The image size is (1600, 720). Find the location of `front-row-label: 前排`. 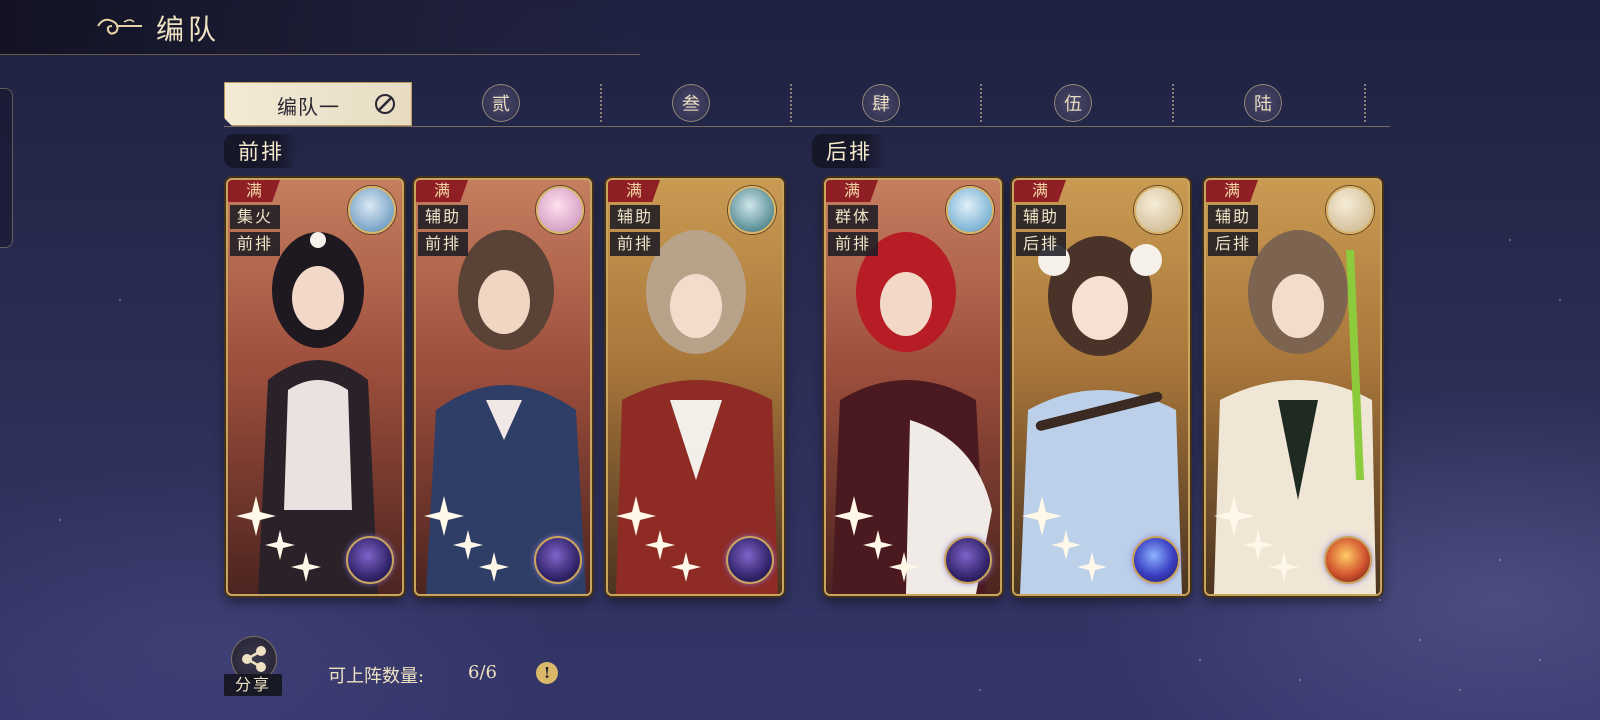

front-row-label: 前排 is located at coordinates (261, 151).